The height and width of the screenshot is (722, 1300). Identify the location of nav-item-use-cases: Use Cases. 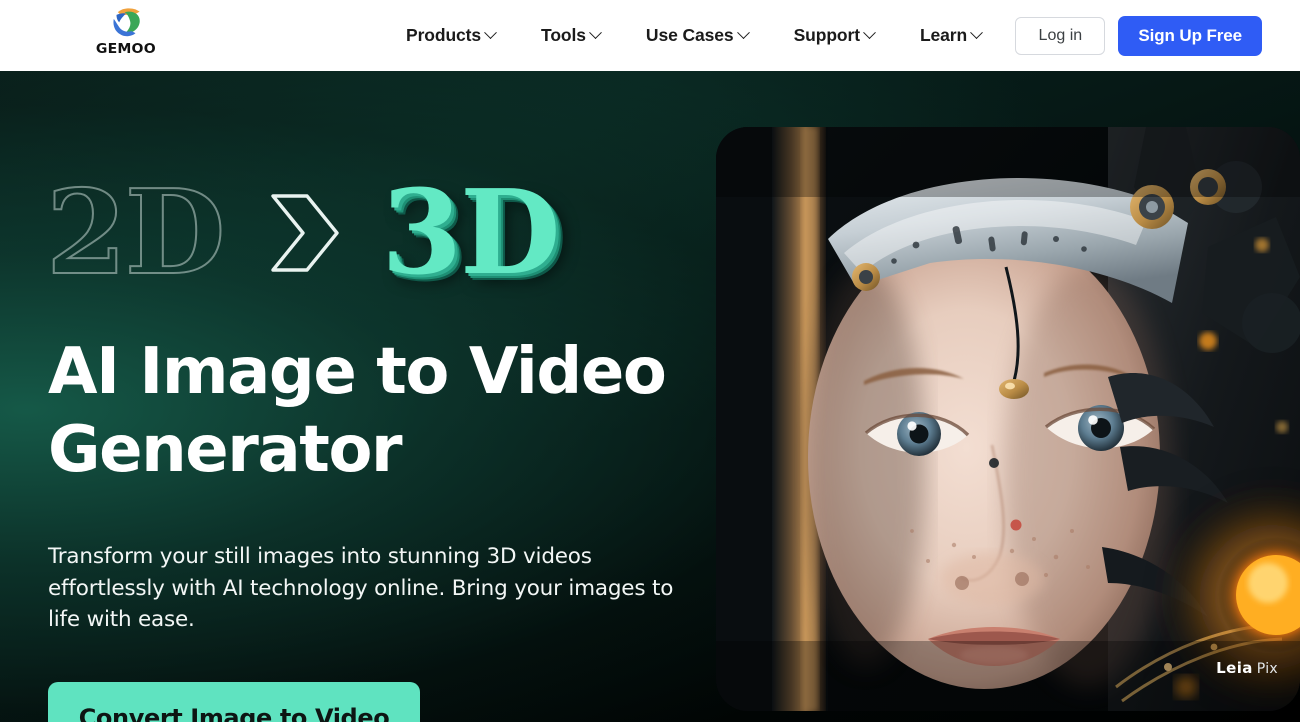
(697, 35).